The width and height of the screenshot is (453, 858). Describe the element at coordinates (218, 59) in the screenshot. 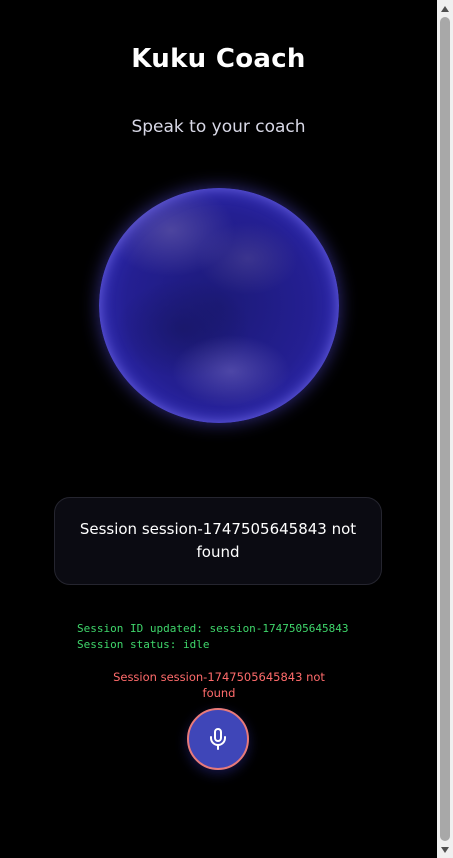

I see `app-title: Kuku Coach` at that location.